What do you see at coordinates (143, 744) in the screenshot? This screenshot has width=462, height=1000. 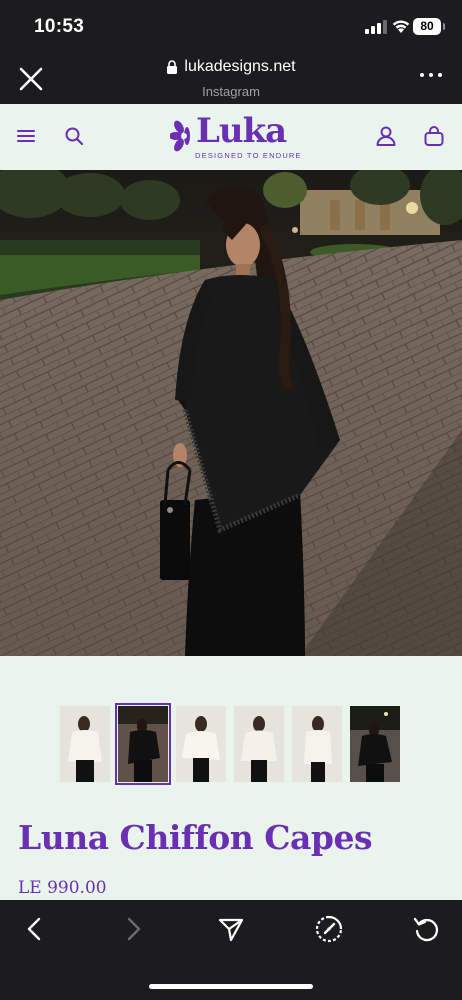 I see `thumb-black-cape-night` at bounding box center [143, 744].